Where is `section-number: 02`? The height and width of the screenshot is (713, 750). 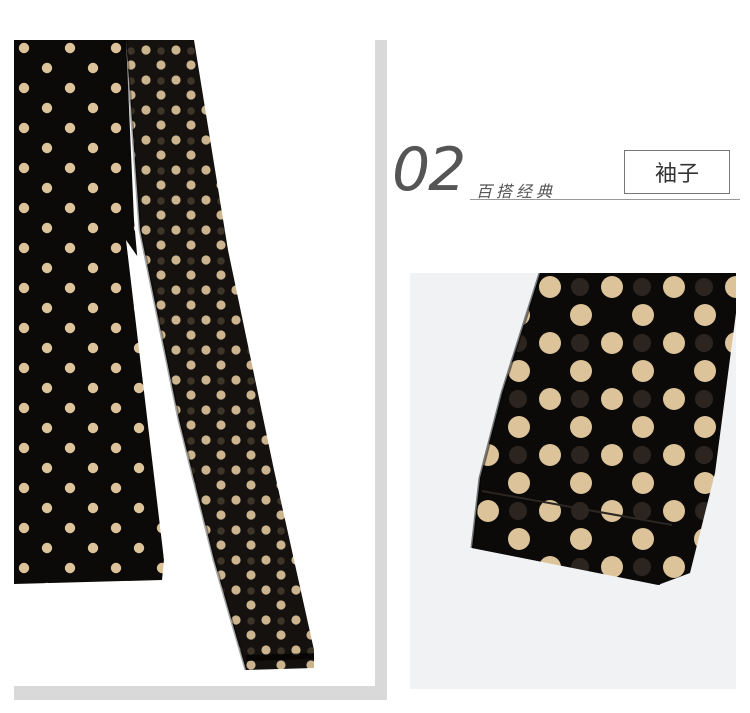 section-number: 02 is located at coordinates (429, 170).